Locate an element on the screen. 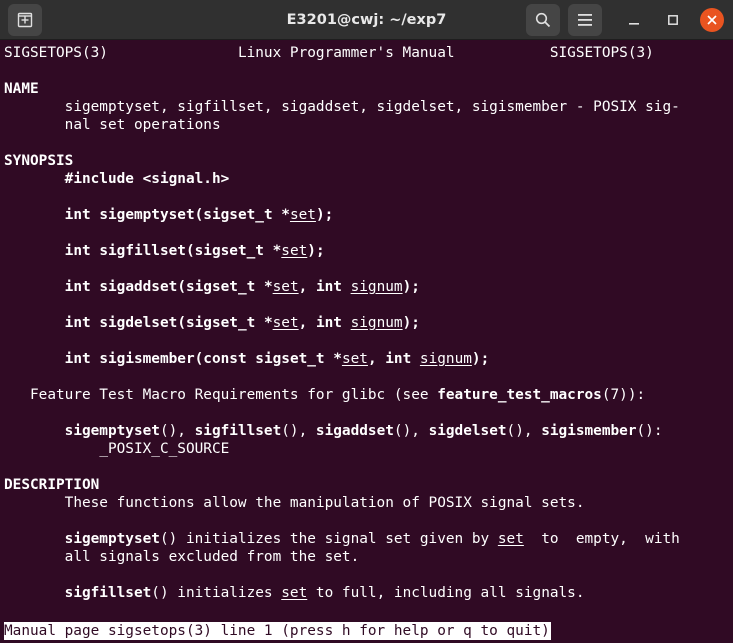 The height and width of the screenshot is (643, 733). search-button is located at coordinates (543, 20).